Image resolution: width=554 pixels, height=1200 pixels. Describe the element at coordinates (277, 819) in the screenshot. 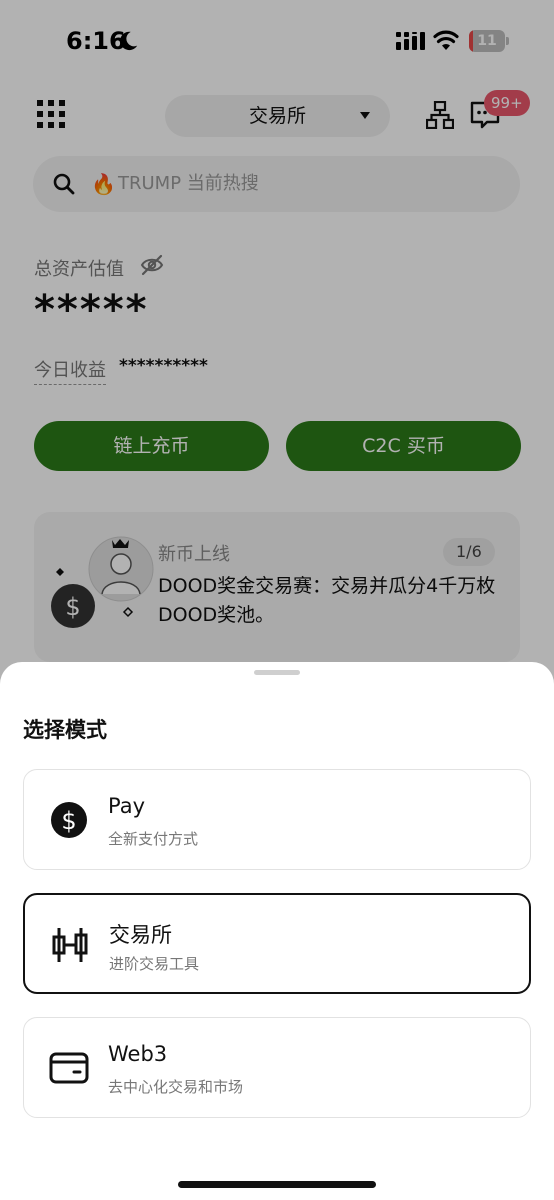

I see `mode-option-pay: $ Pay 全新支付方式` at that location.